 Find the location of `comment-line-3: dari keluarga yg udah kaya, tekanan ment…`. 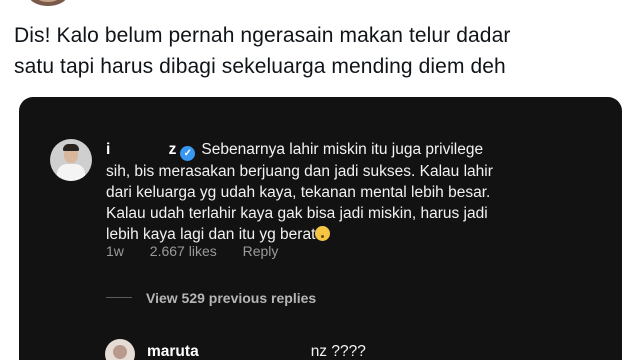

comment-line-3: dari keluarga yg udah kaya, tekanan ment… is located at coordinates (298, 192).